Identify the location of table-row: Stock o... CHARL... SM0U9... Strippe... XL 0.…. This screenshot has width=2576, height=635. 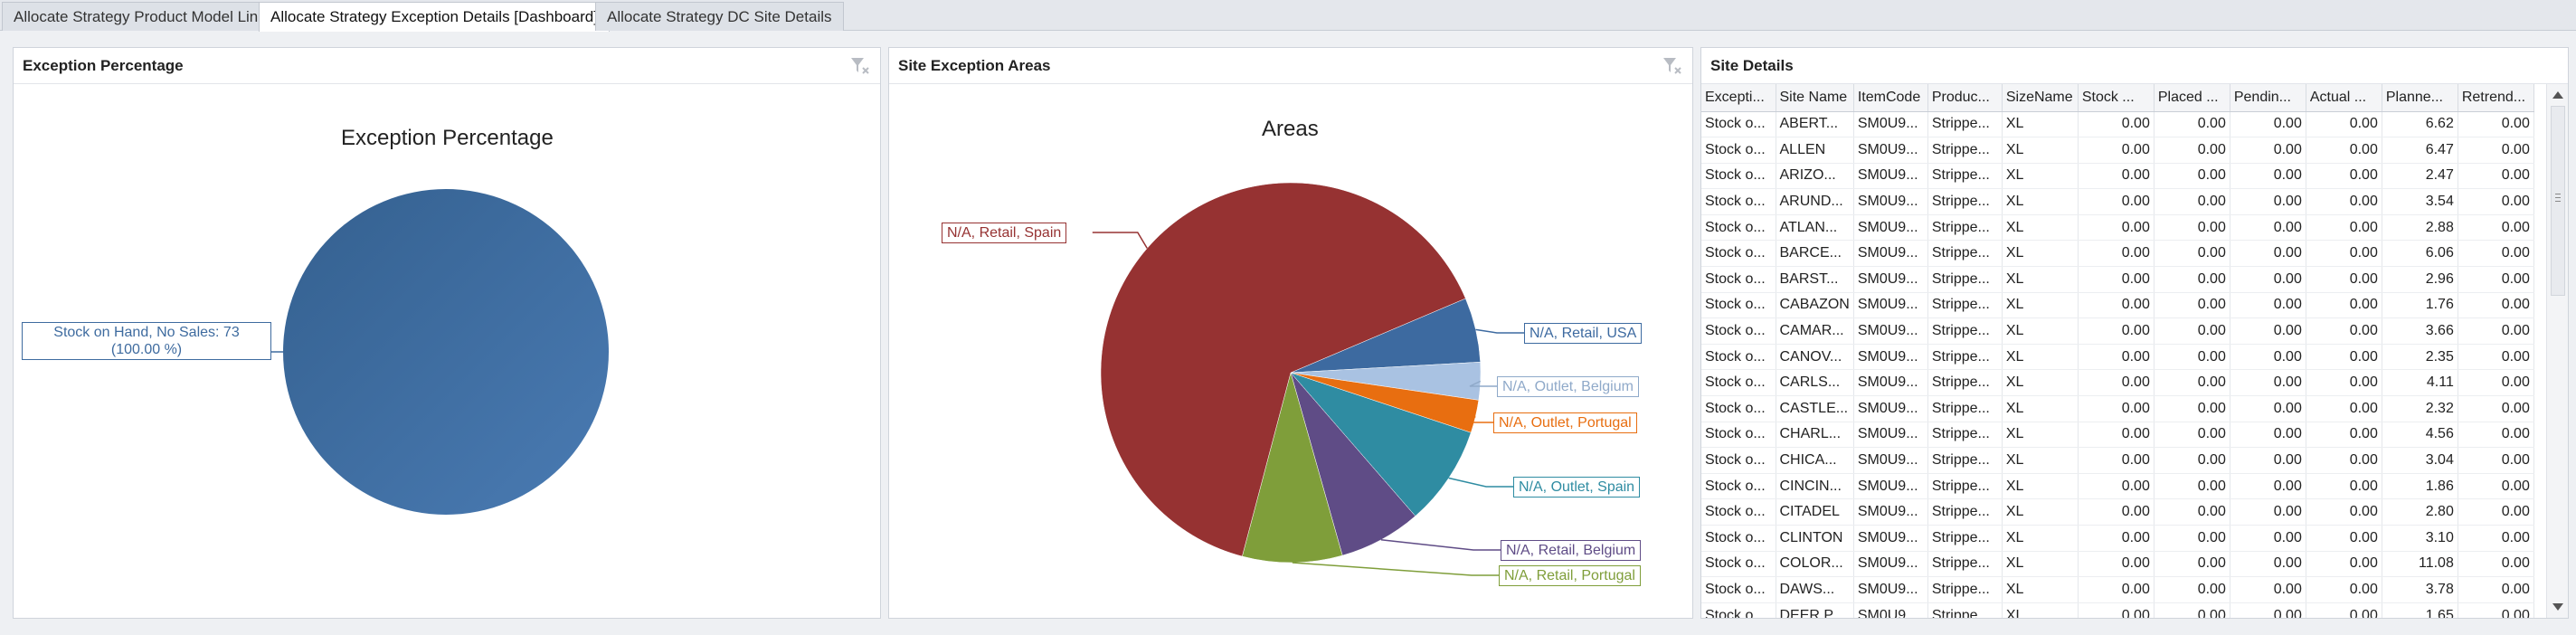
(2118, 435).